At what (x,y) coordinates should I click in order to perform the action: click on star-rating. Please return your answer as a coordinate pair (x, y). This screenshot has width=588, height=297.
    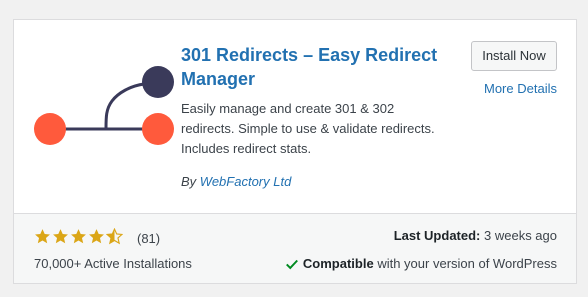
    Looking at the image, I should click on (79, 236).